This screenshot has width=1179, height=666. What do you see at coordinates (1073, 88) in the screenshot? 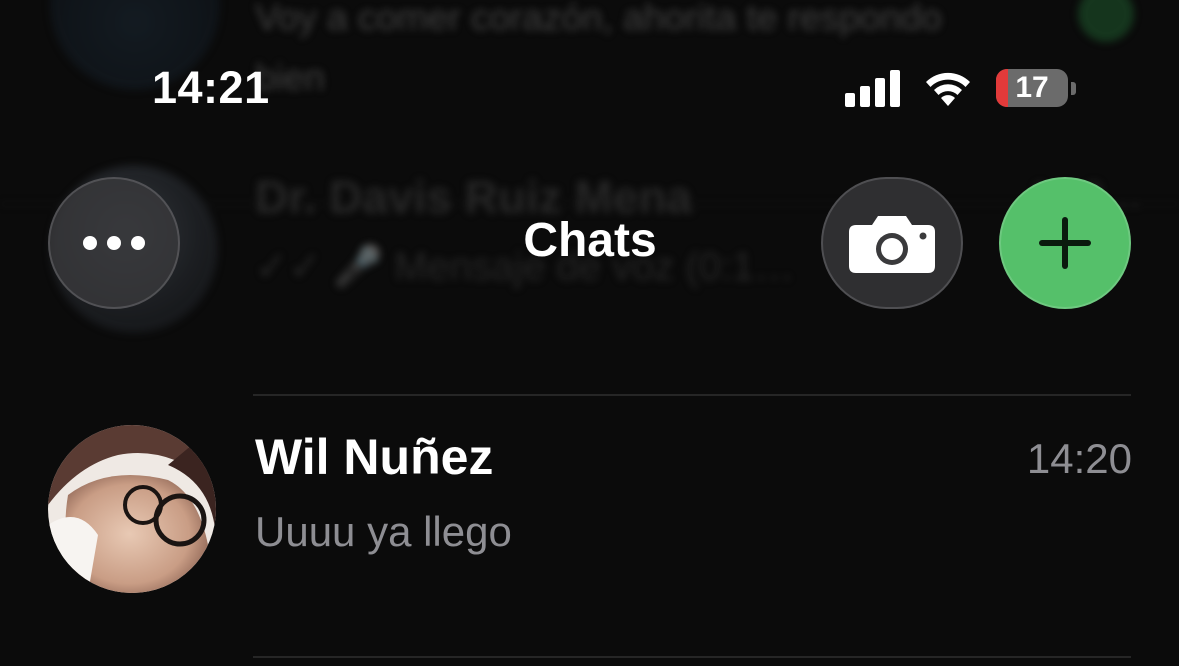
I see `battery-cap` at bounding box center [1073, 88].